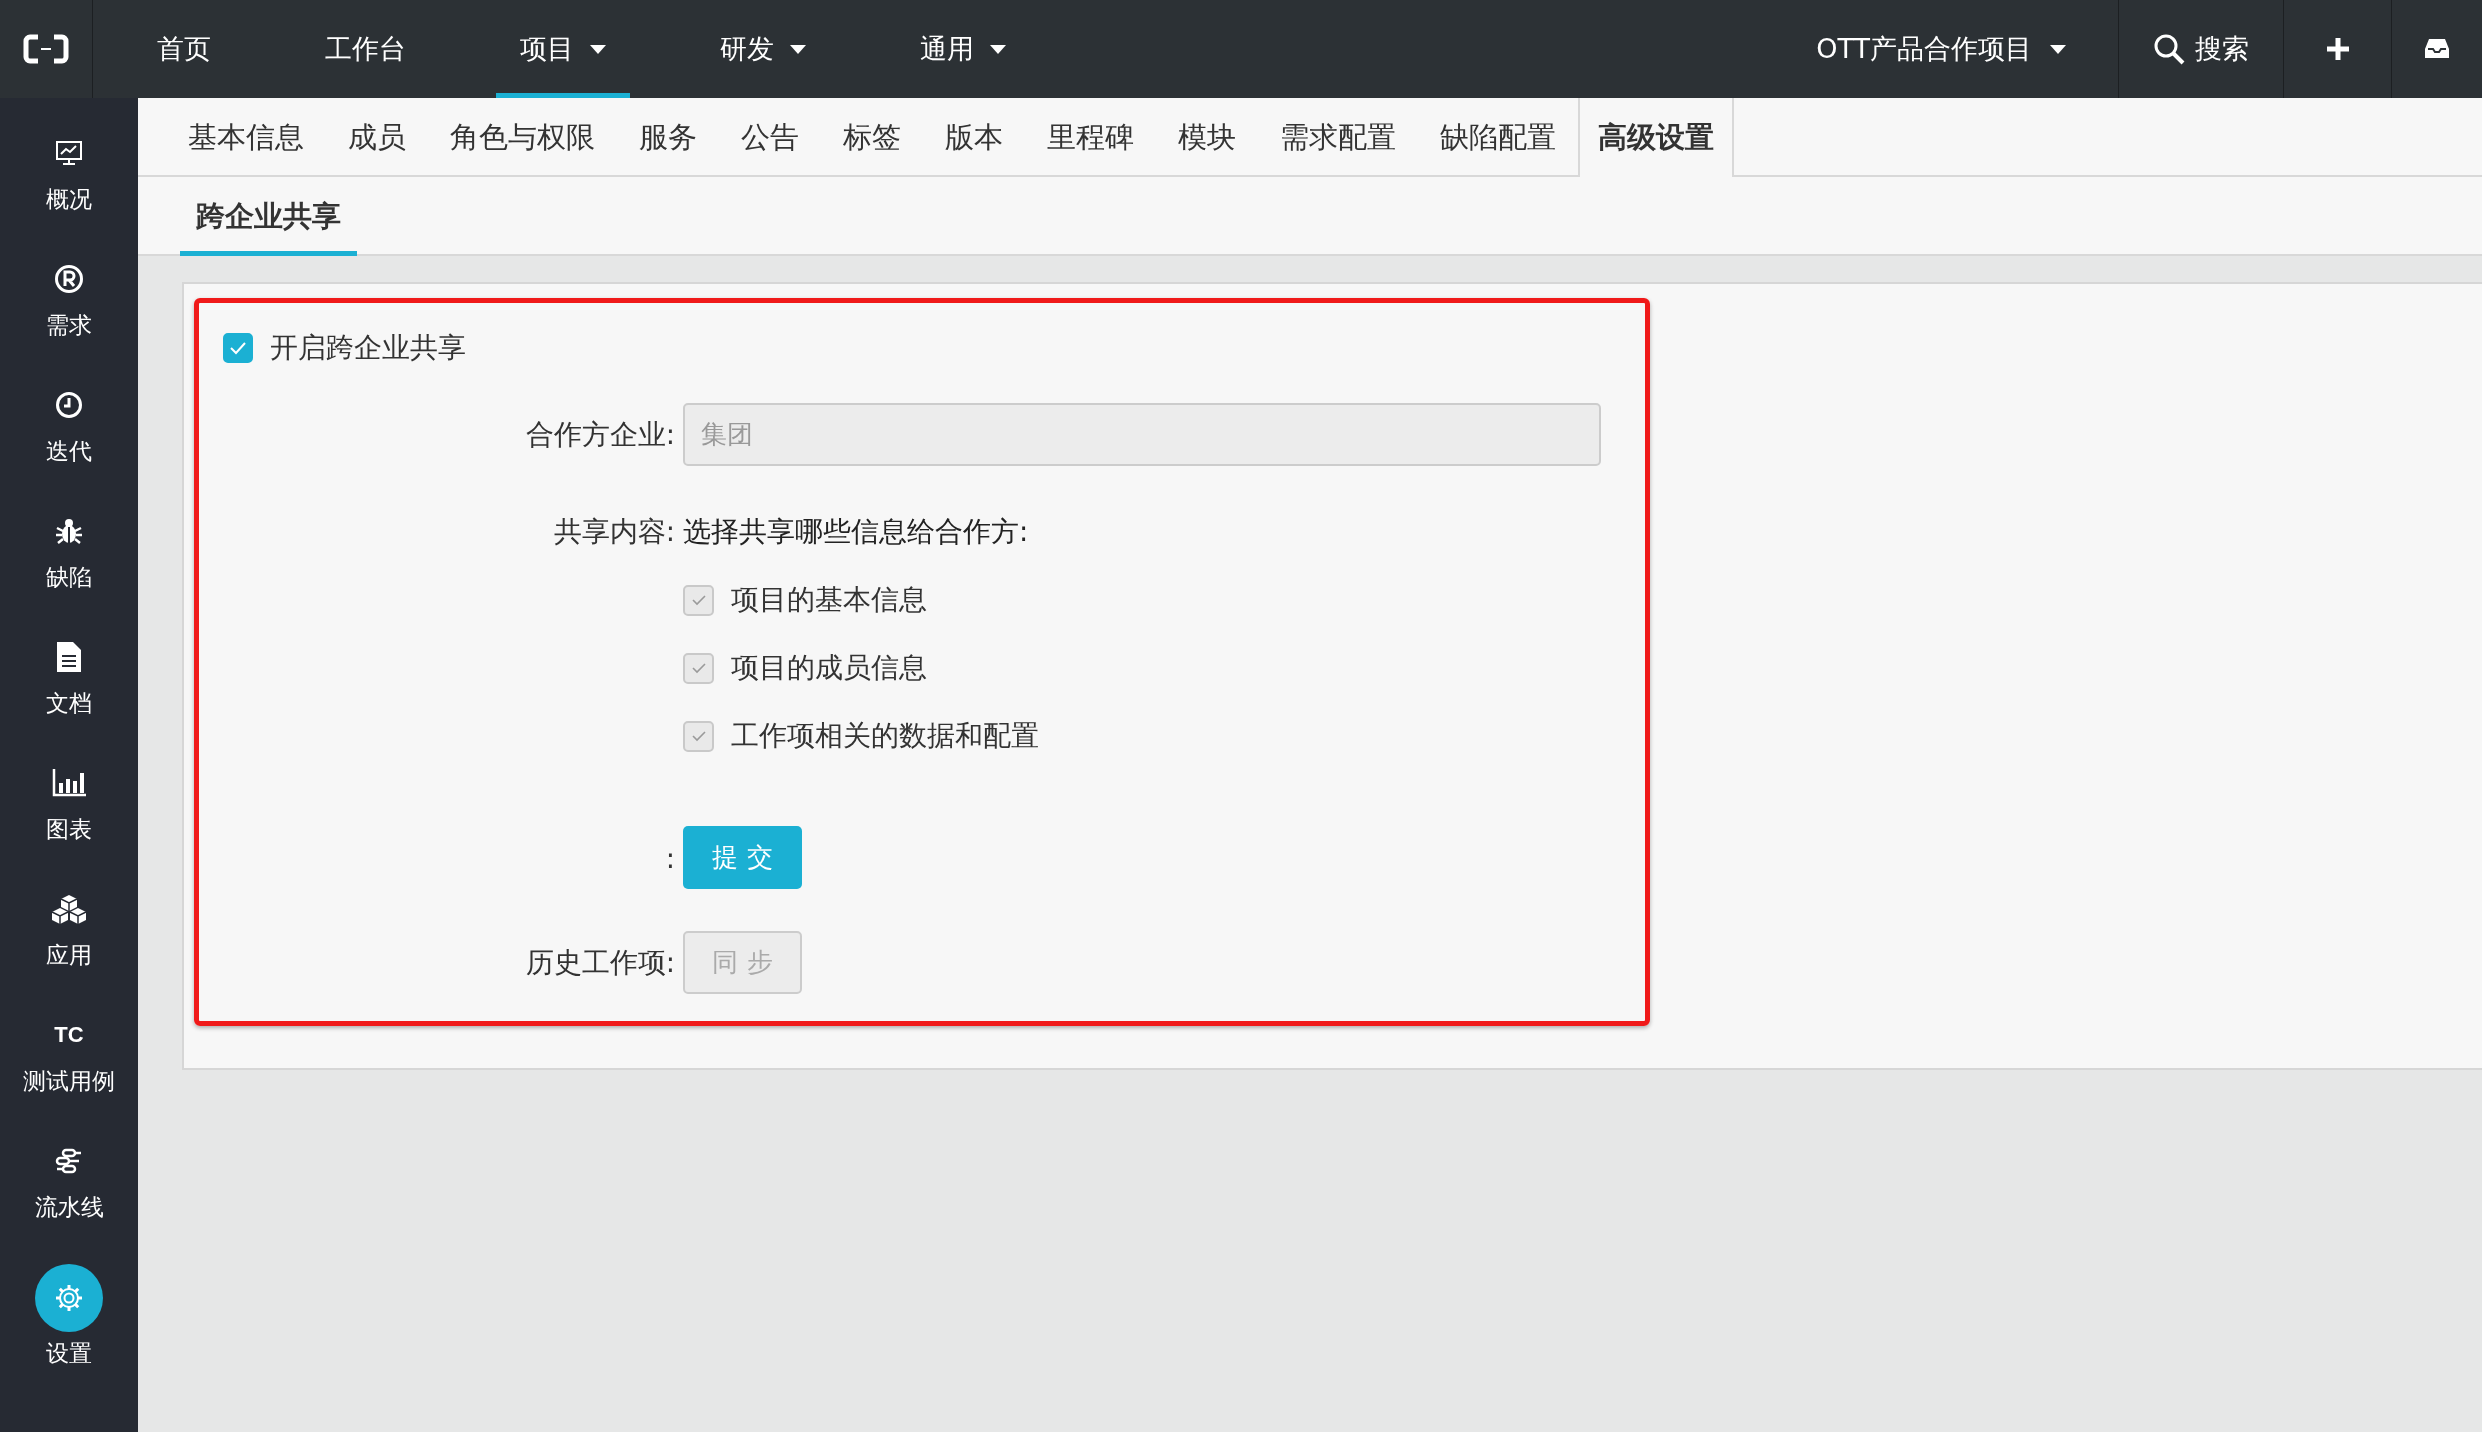  Describe the element at coordinates (69, 947) in the screenshot. I see `sidebar-item: 应用` at that location.